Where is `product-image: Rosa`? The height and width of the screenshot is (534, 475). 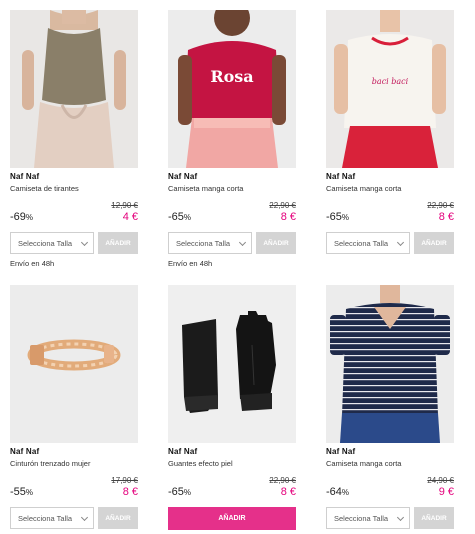 product-image: Rosa is located at coordinates (232, 89).